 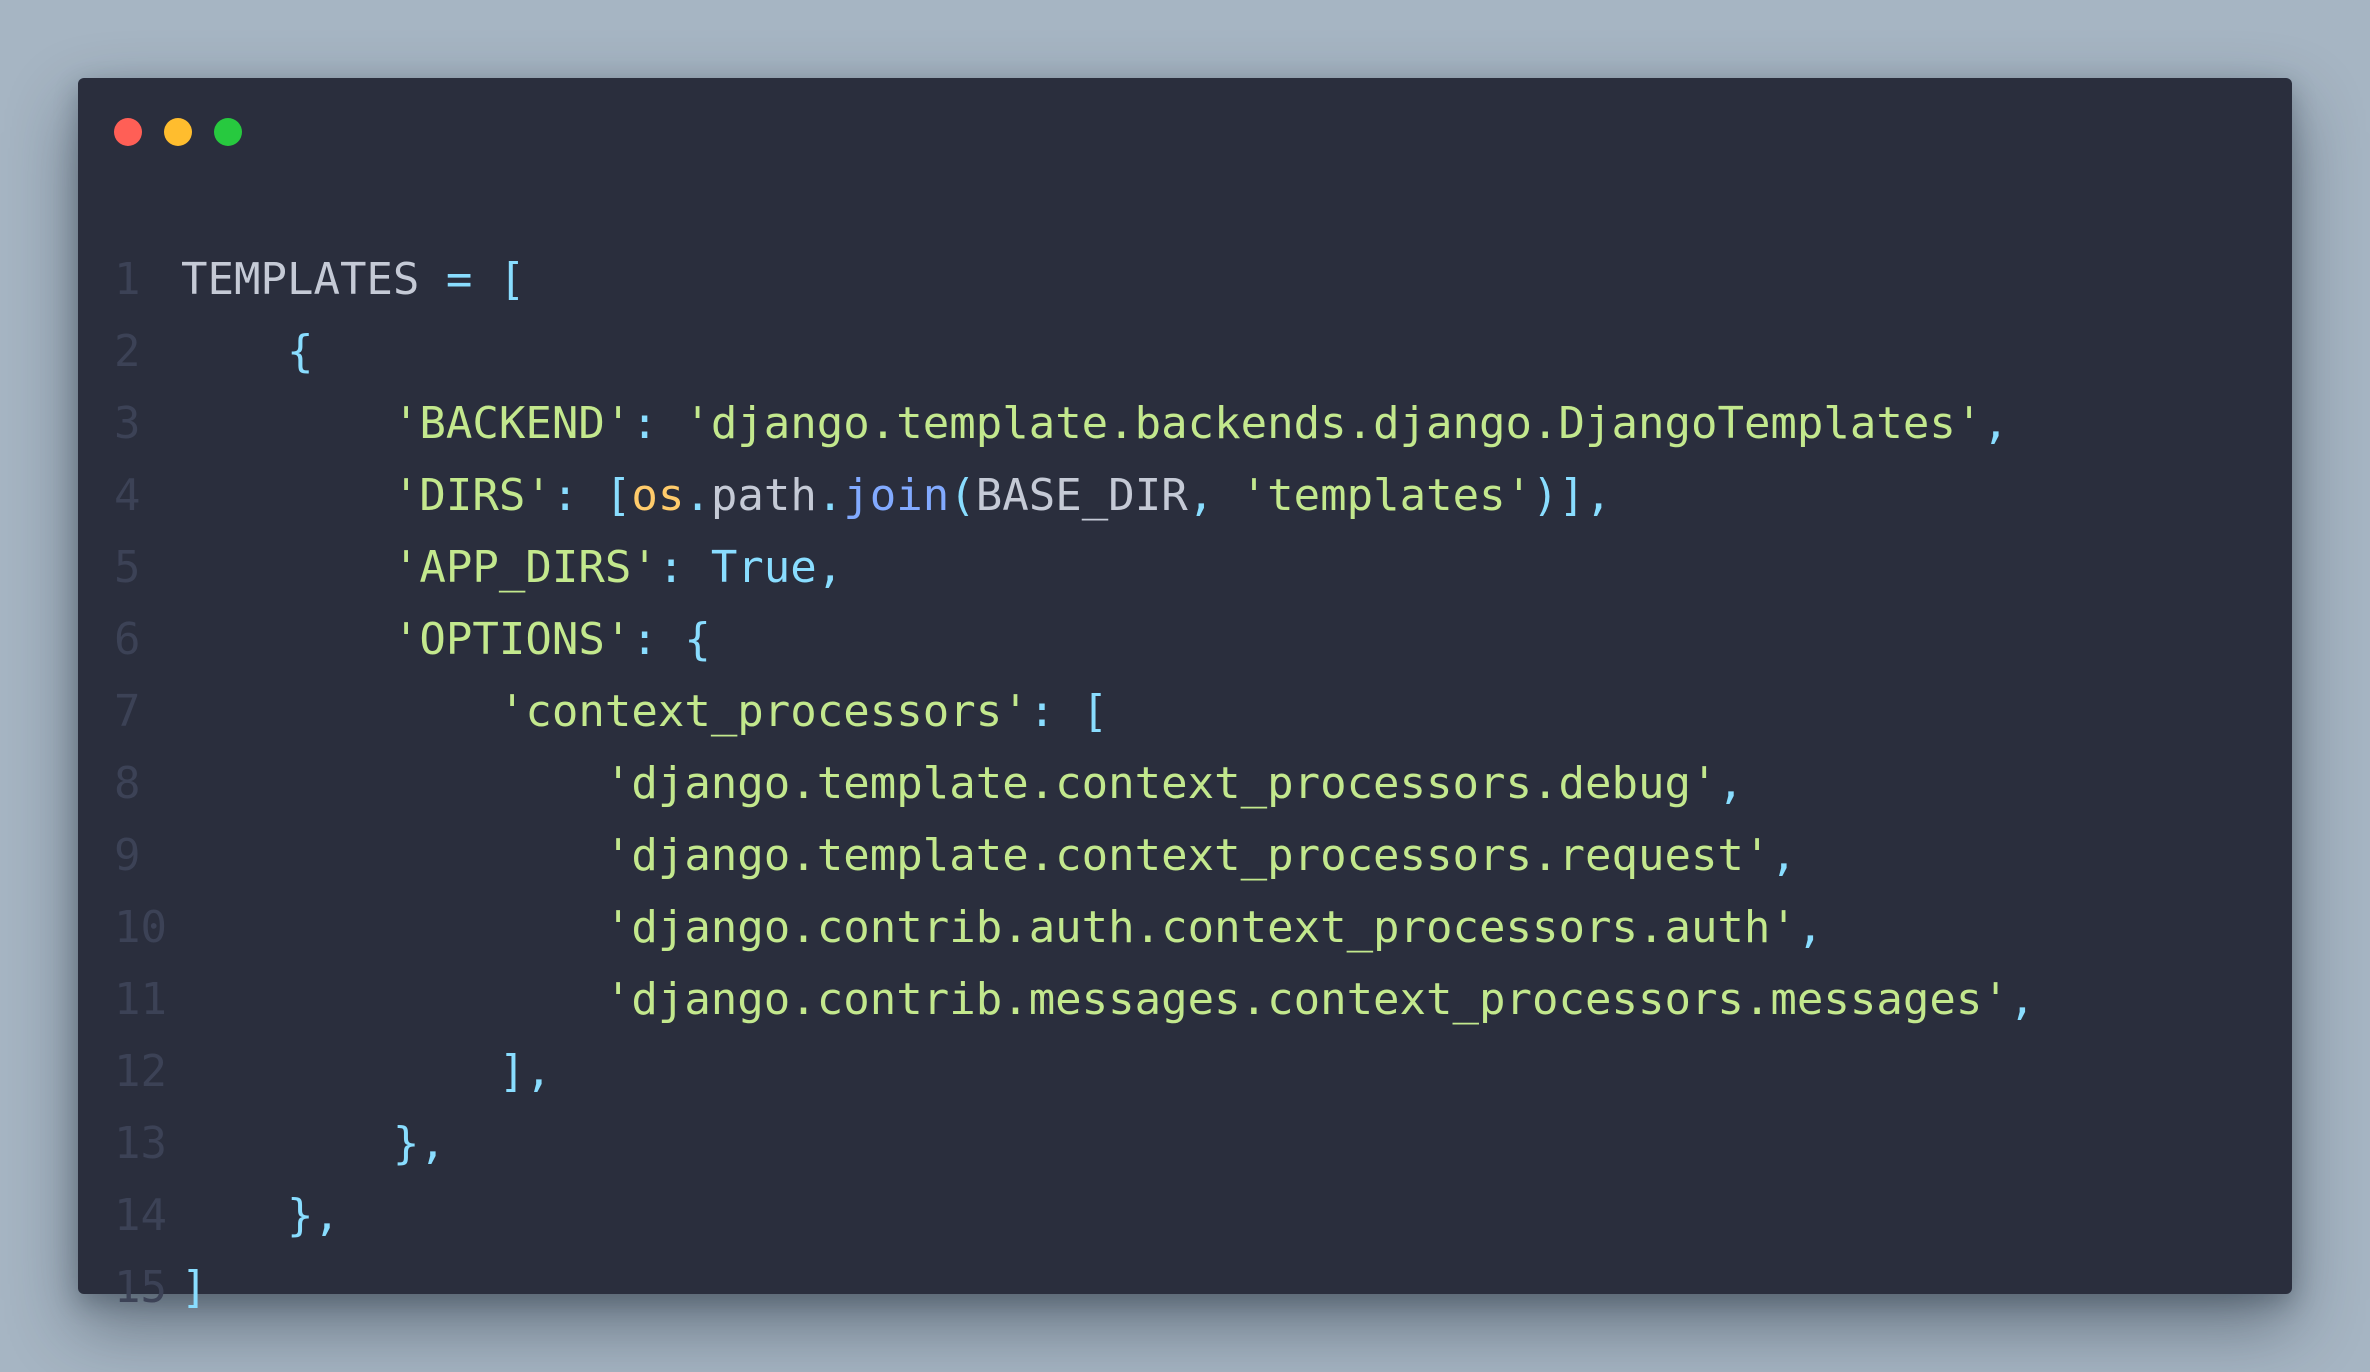 I want to click on code-text: {, so click(x=247, y=352).